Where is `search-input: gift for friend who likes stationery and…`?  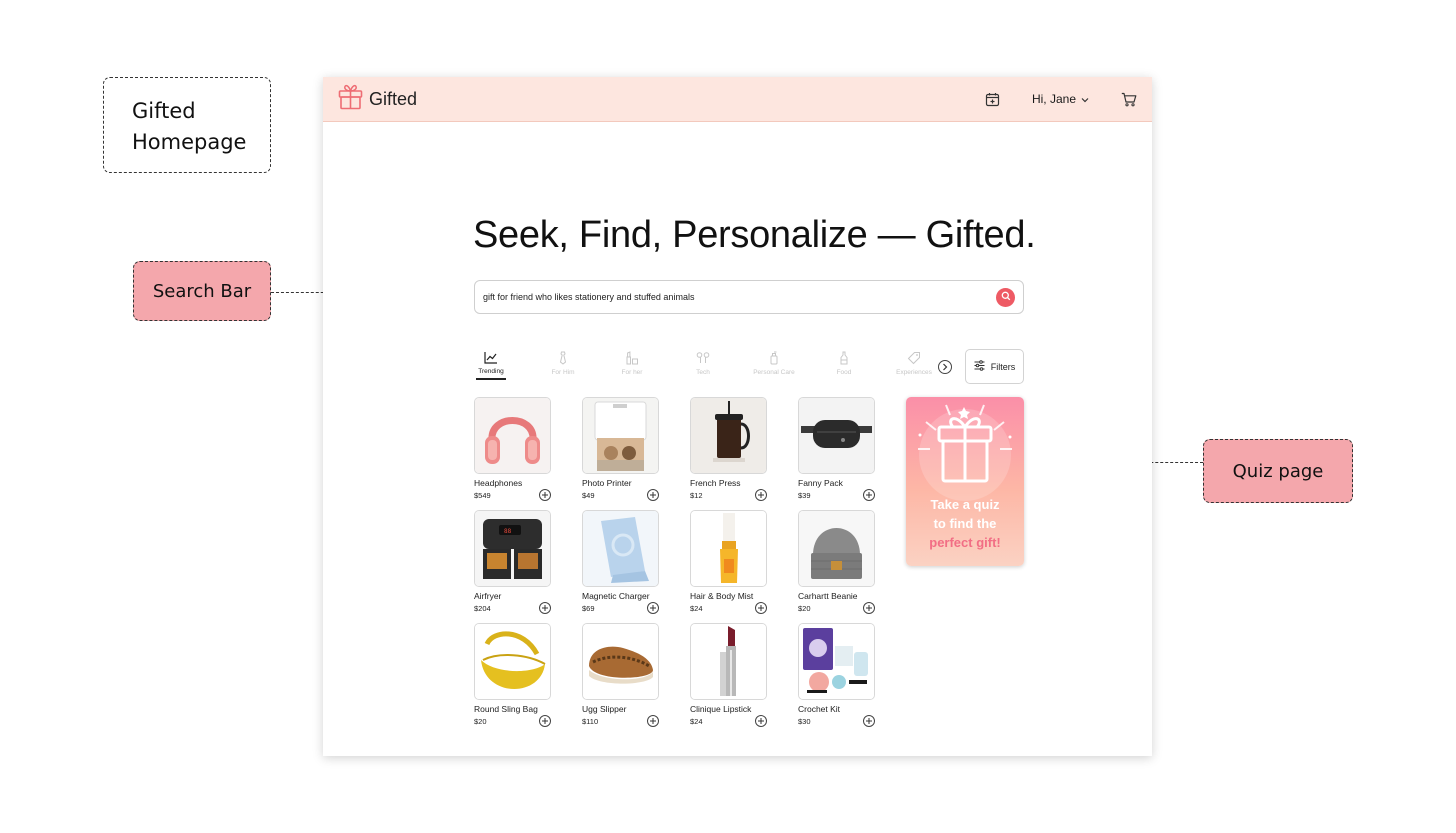
search-input: gift for friend who likes stationery and… is located at coordinates (739, 297).